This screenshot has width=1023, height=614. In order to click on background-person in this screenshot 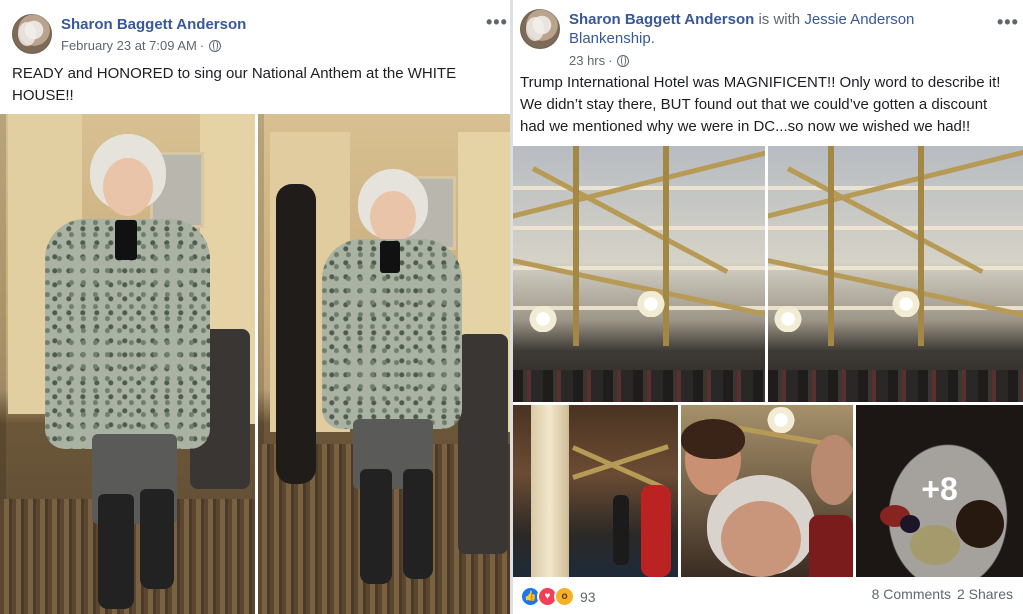, I will do `click(296, 334)`.